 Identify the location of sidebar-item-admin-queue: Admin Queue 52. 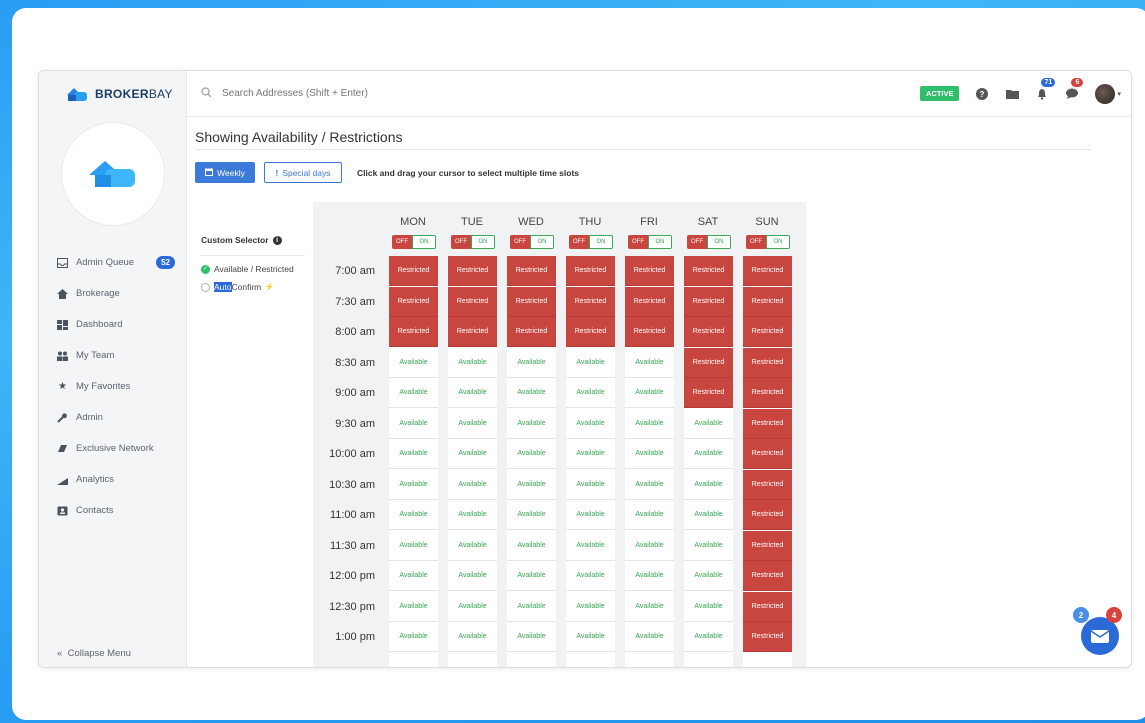
(113, 262).